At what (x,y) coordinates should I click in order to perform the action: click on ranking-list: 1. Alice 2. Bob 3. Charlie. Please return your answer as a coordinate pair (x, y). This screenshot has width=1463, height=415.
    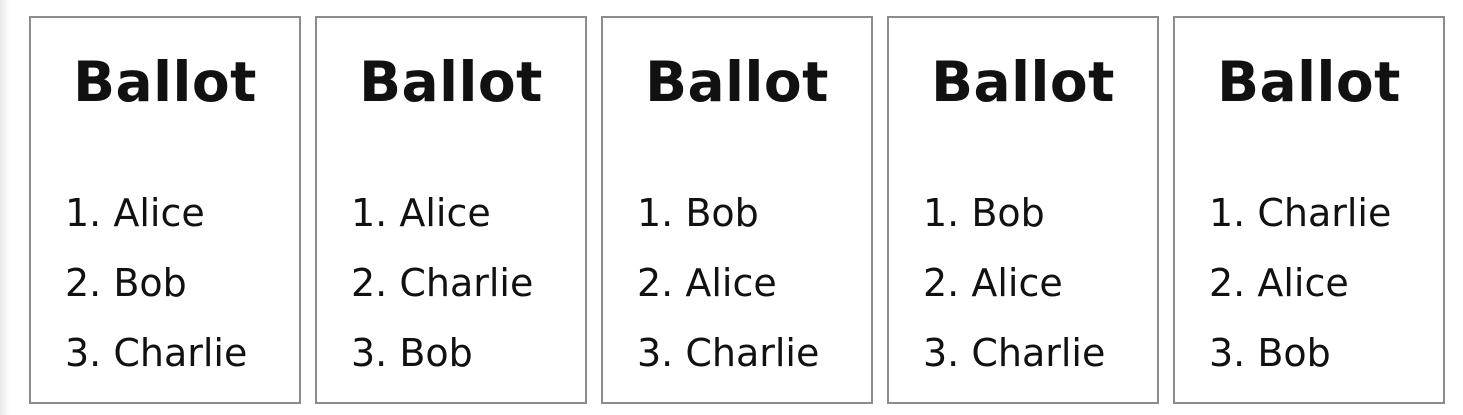
    Looking at the image, I should click on (156, 283).